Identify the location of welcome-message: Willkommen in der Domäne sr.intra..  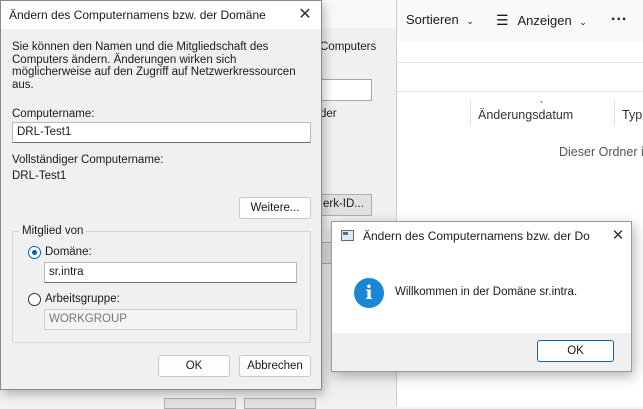
(486, 292).